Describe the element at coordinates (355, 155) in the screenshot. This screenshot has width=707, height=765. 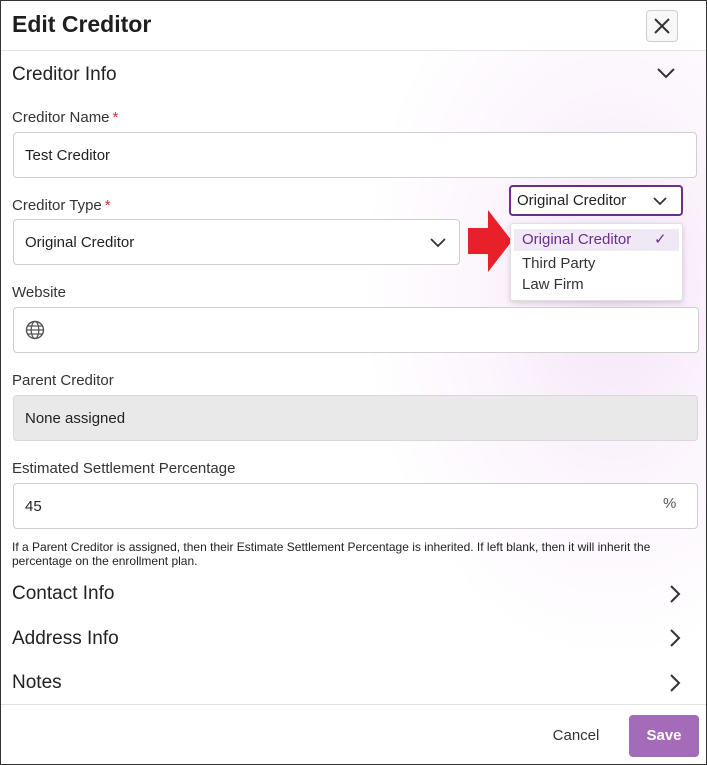
I see `creditor-name-input: Test Creditor` at that location.